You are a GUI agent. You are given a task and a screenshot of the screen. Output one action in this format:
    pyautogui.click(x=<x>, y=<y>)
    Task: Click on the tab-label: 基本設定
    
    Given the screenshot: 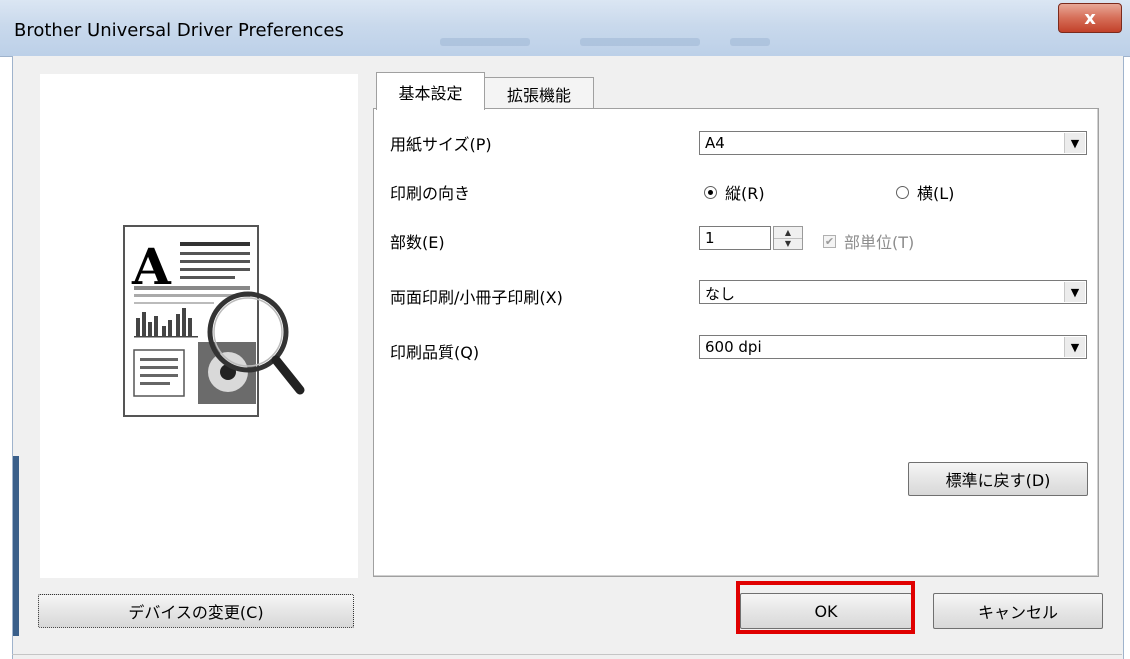 What is the action you would take?
    pyautogui.click(x=430, y=93)
    